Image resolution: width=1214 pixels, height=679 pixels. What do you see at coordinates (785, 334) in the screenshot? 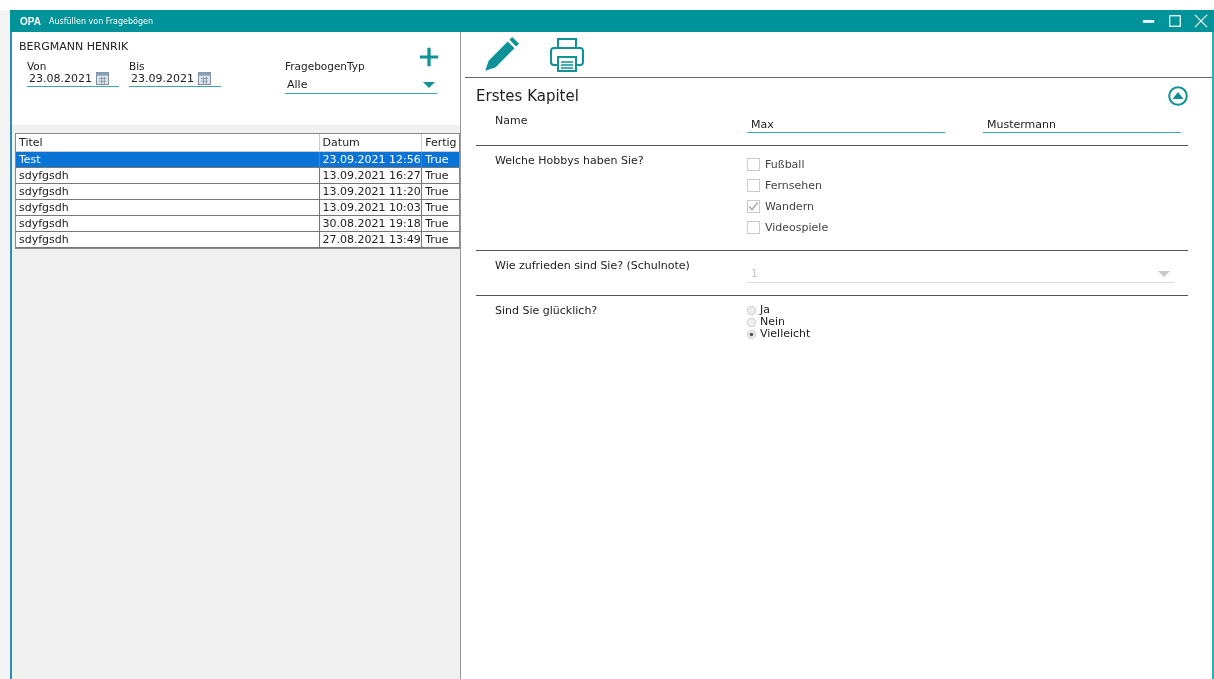
I see `radio-label: Vielleicht` at bounding box center [785, 334].